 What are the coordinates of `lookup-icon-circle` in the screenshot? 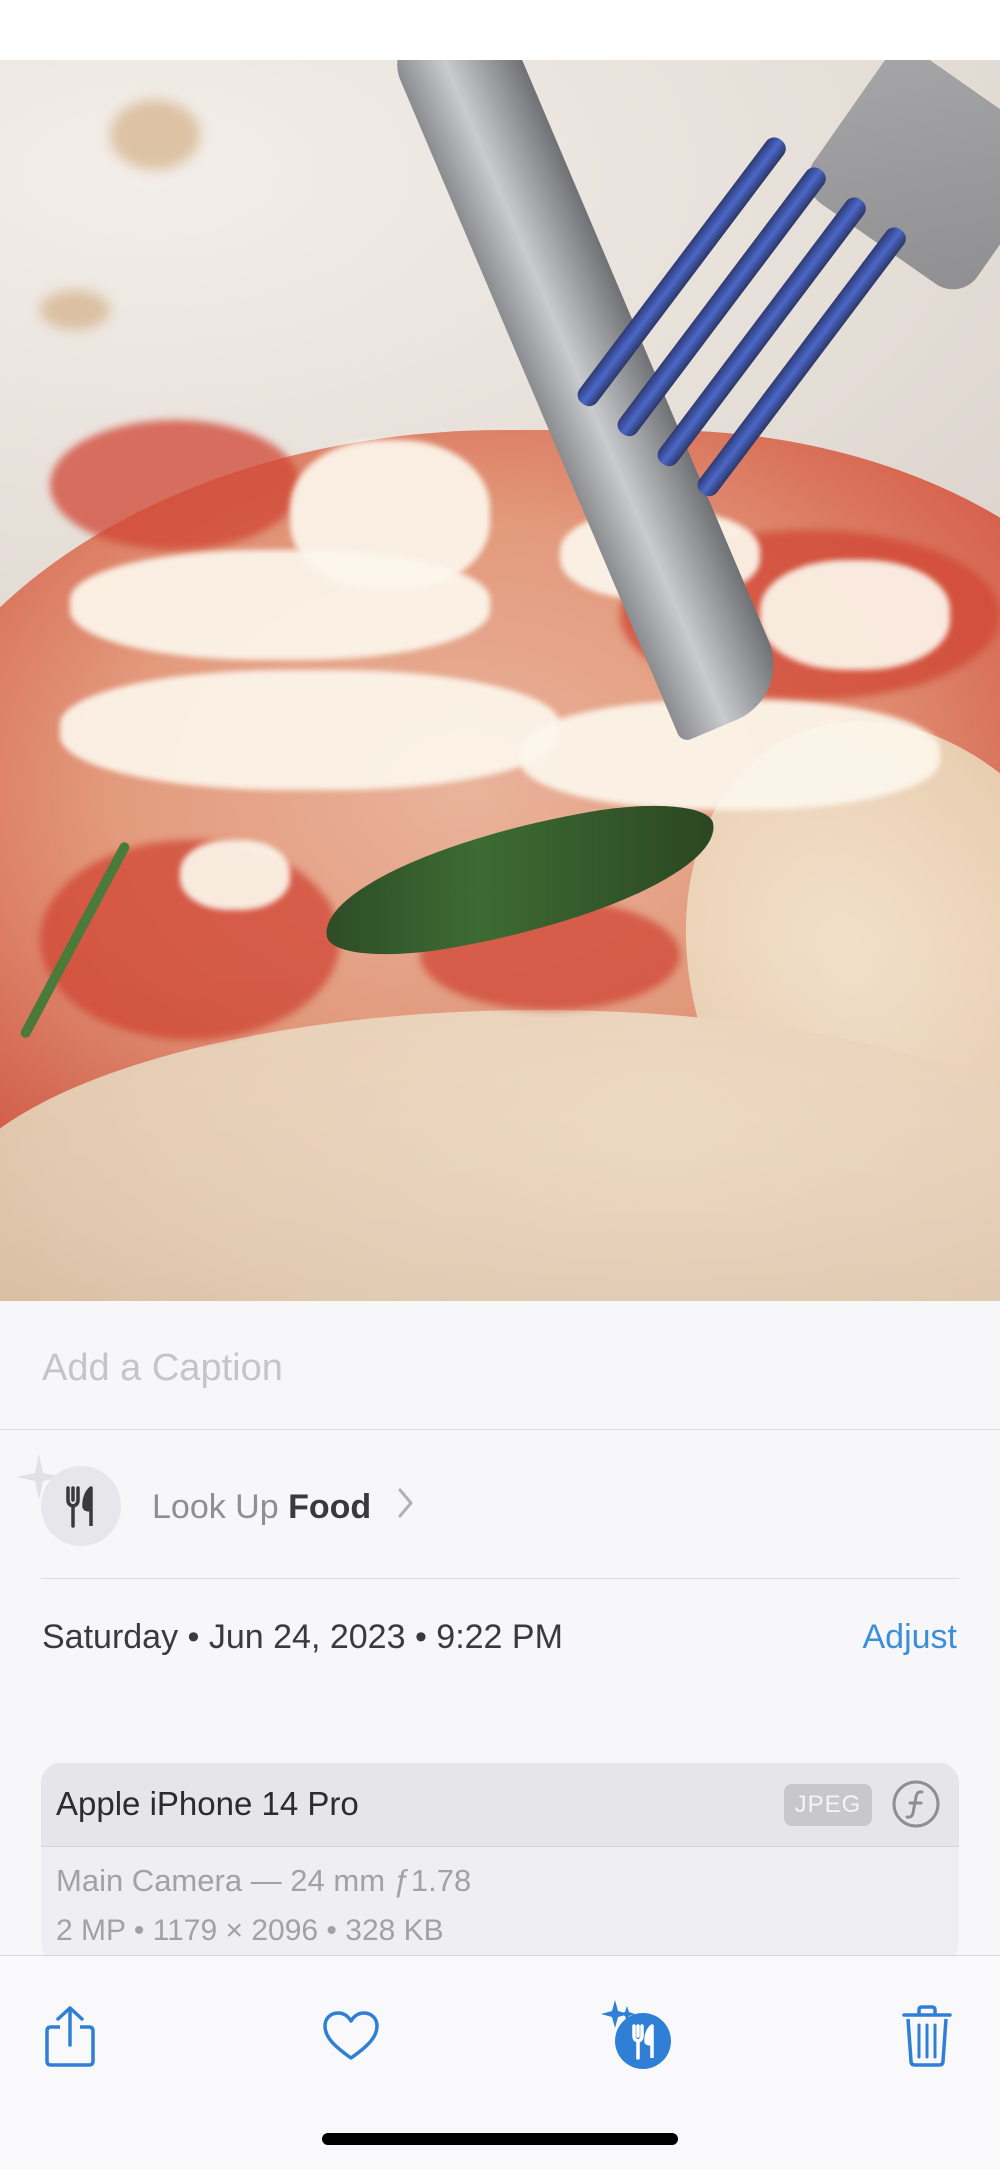 It's located at (81, 1506).